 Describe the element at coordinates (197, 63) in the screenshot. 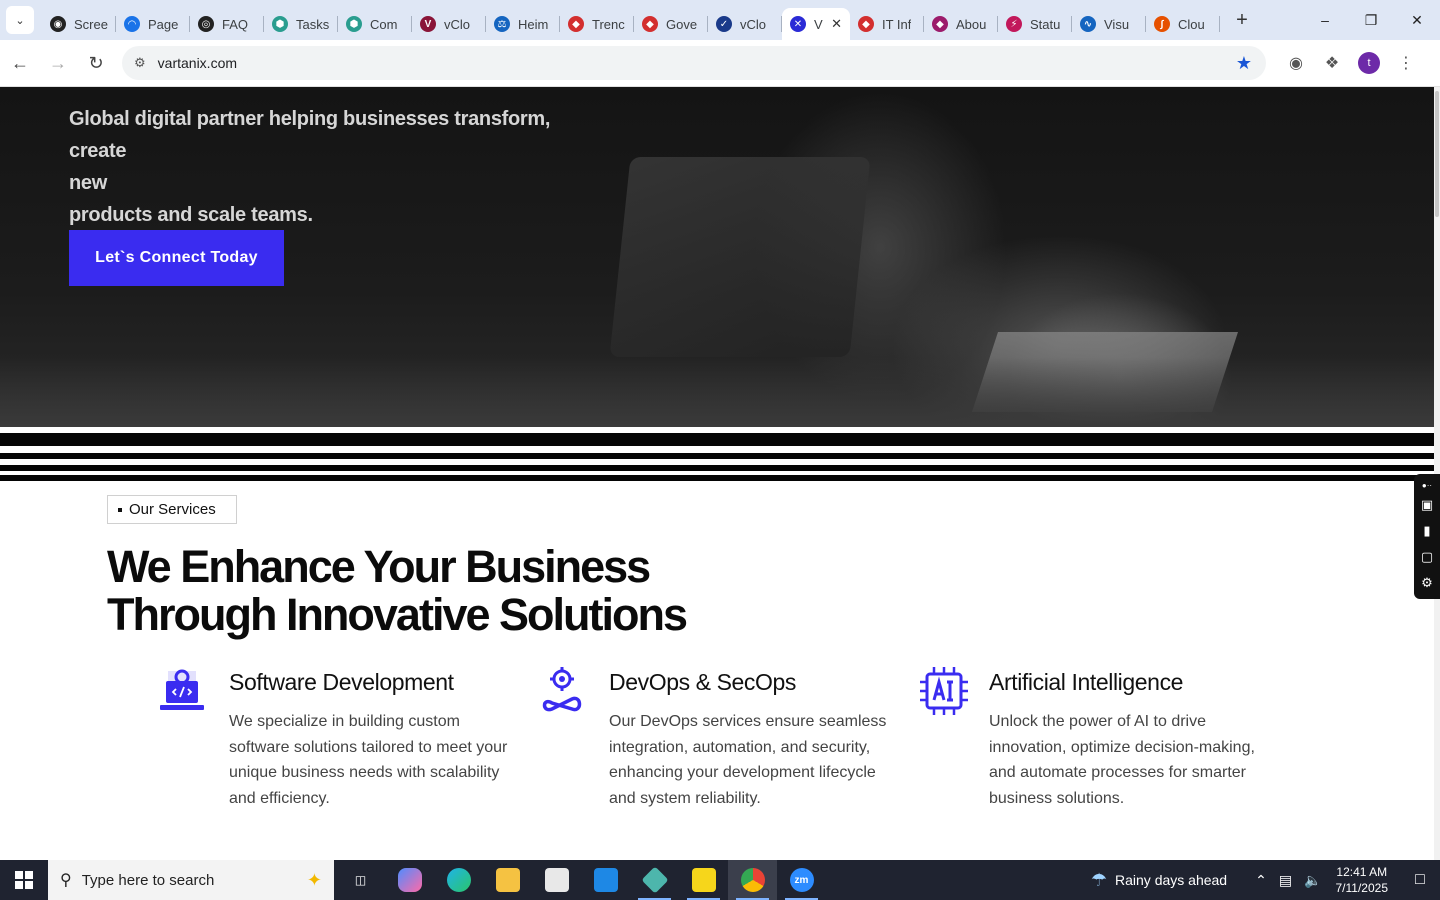

I see `url-text: vartanix.com` at that location.